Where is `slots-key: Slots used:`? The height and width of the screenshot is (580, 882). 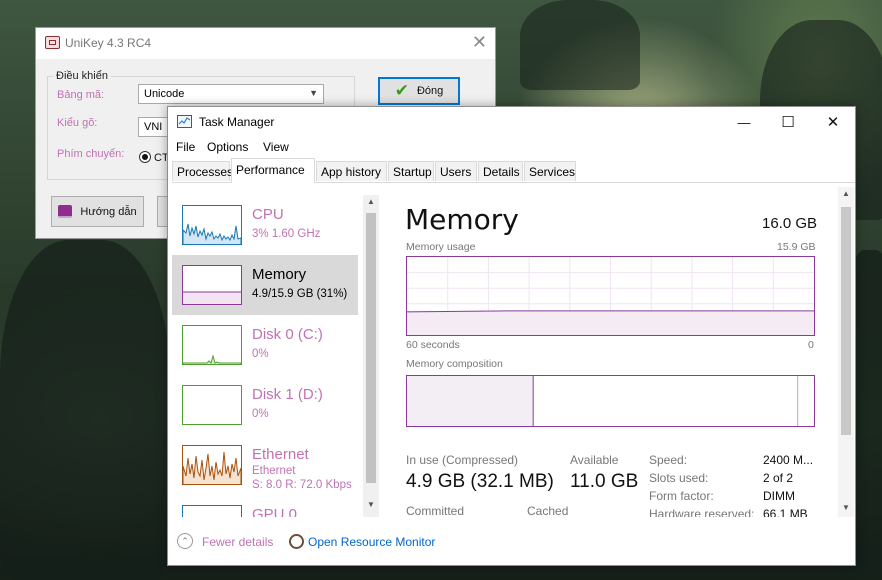 slots-key: Slots used: is located at coordinates (679, 478).